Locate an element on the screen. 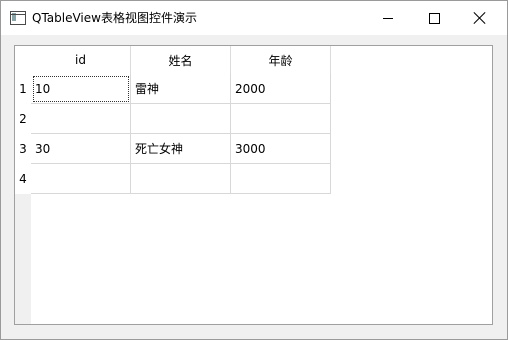  maximize-button is located at coordinates (434, 18).